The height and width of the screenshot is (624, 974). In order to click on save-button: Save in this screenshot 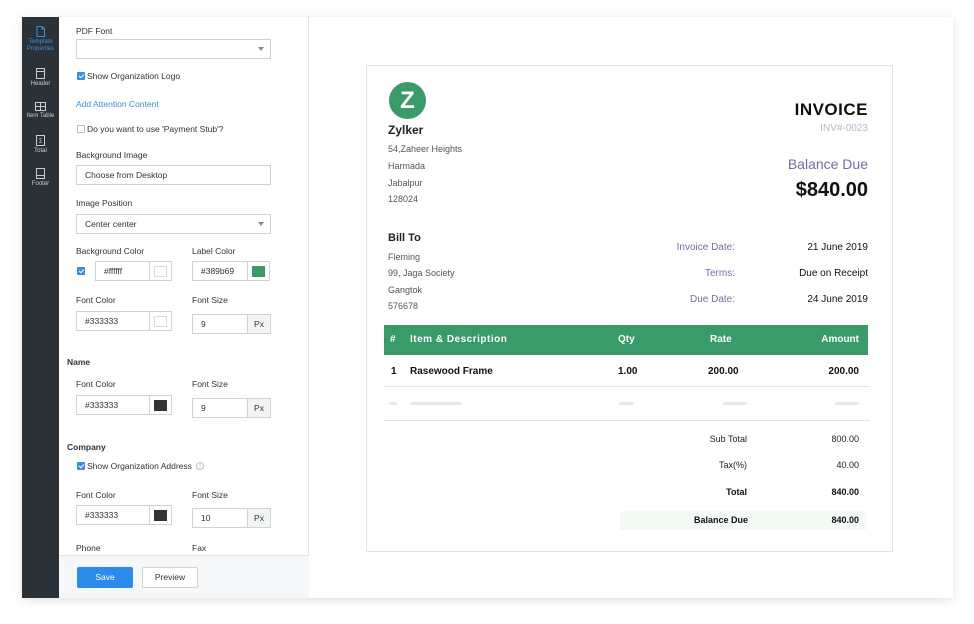, I will do `click(105, 577)`.